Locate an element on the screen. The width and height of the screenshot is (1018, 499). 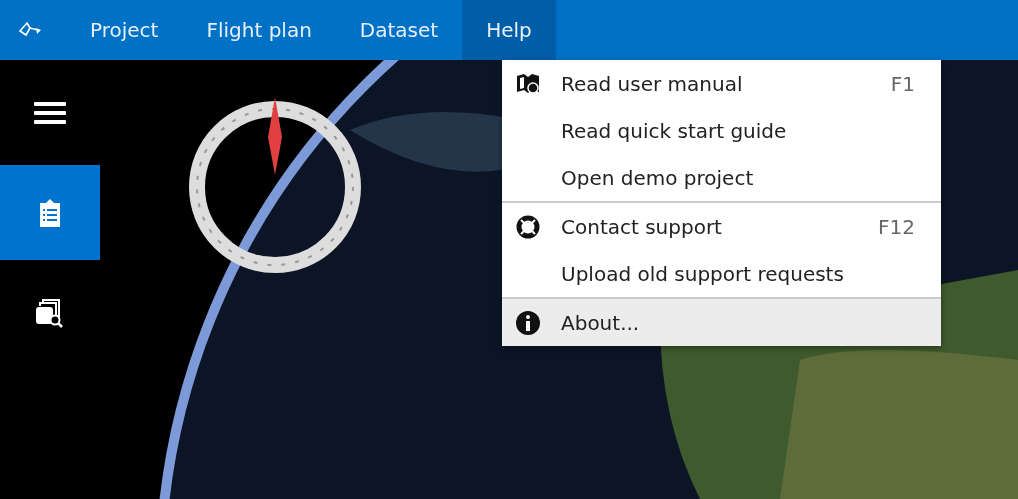
menu-item: Upload old support requests is located at coordinates (721, 273).